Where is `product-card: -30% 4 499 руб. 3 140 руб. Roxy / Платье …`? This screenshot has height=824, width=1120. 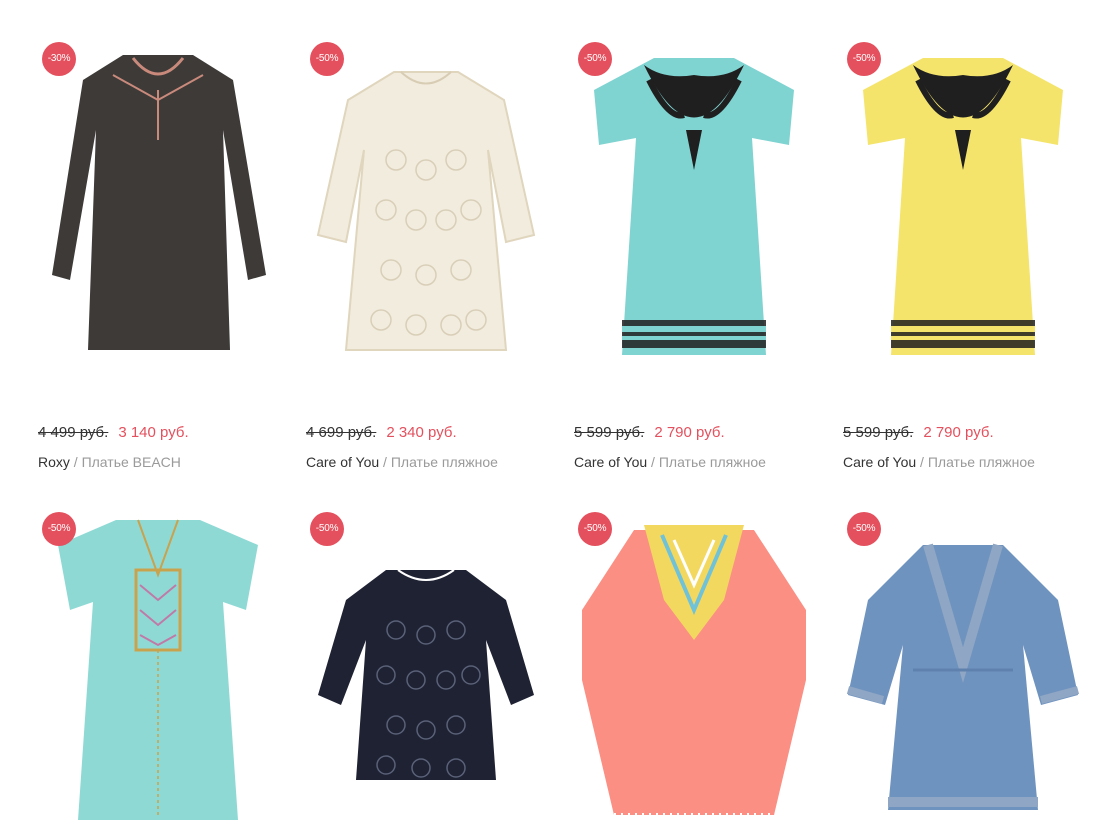 product-card: -30% 4 499 руб. 3 140 руб. Roxy / Платье … is located at coordinates (158, 245).